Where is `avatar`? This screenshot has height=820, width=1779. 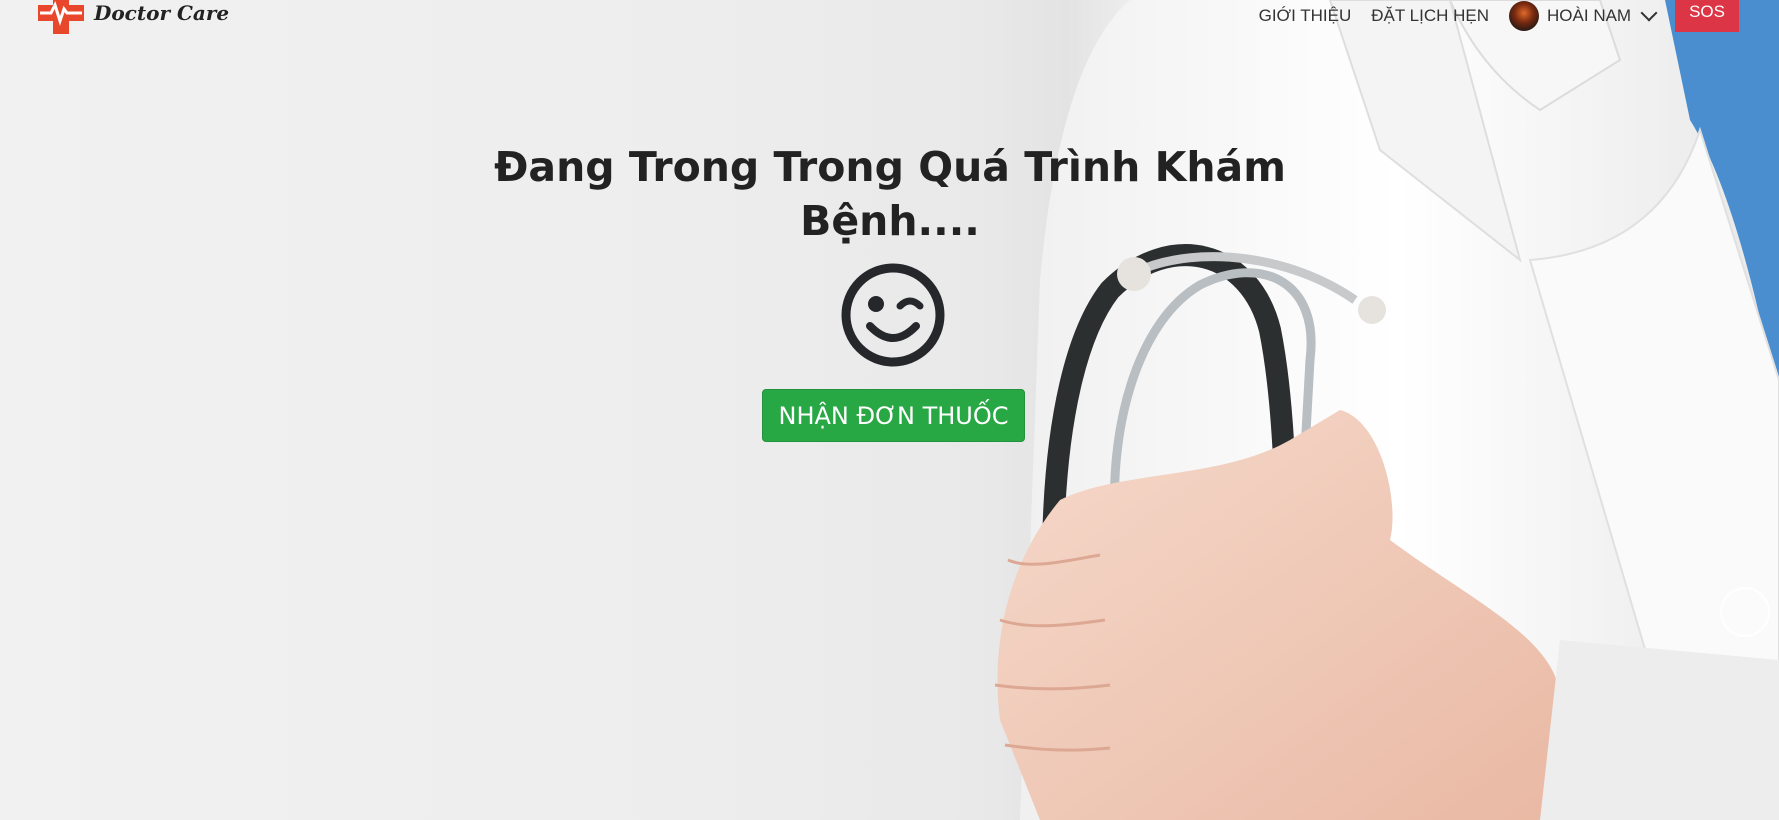 avatar is located at coordinates (1524, 16).